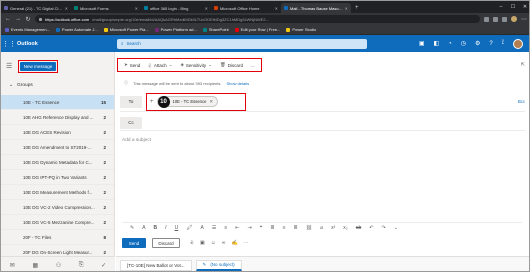  I want to click on draft-tab-active: ✎ (No subject), so click(218, 265).